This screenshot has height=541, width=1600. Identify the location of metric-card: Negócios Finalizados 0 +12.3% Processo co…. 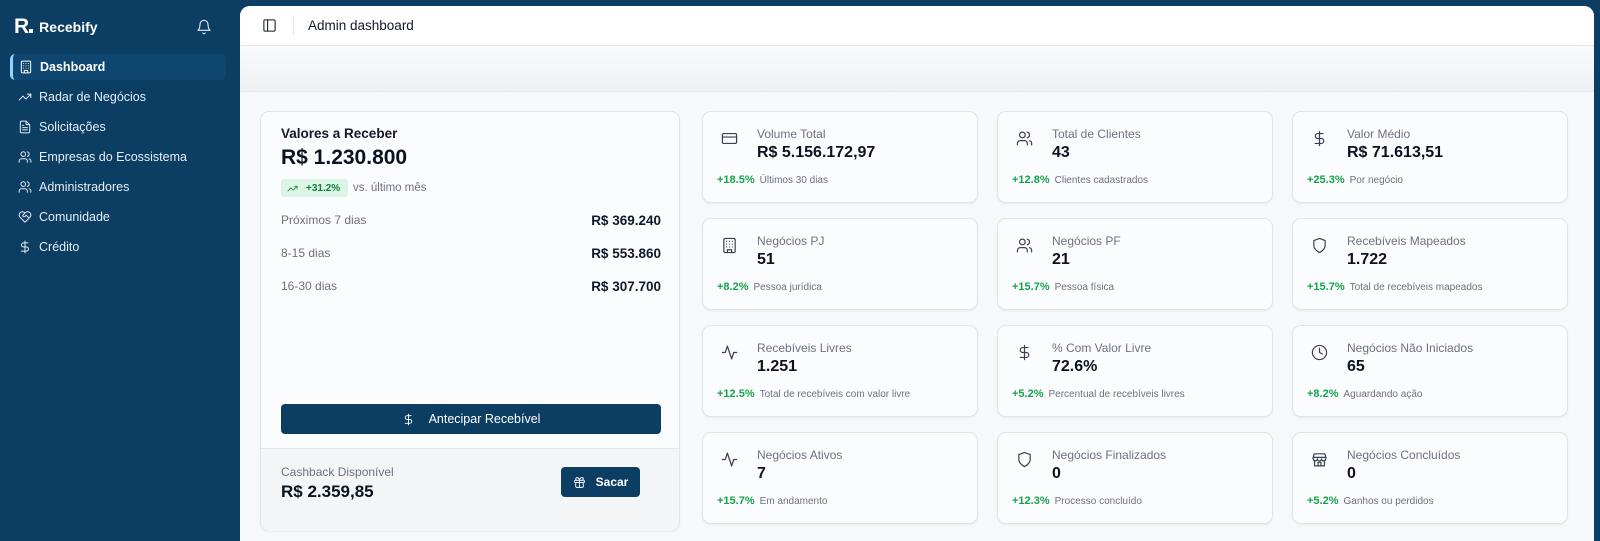
(1135, 478).